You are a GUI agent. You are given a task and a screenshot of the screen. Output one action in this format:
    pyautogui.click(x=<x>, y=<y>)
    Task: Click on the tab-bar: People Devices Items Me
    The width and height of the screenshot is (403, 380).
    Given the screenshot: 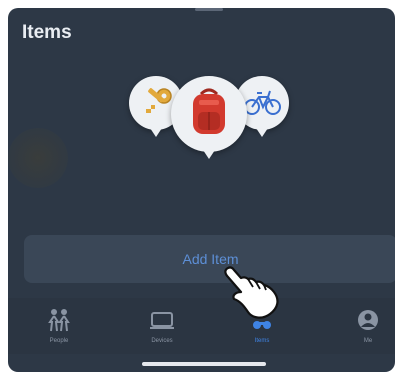 What is the action you would take?
    pyautogui.click(x=201, y=326)
    